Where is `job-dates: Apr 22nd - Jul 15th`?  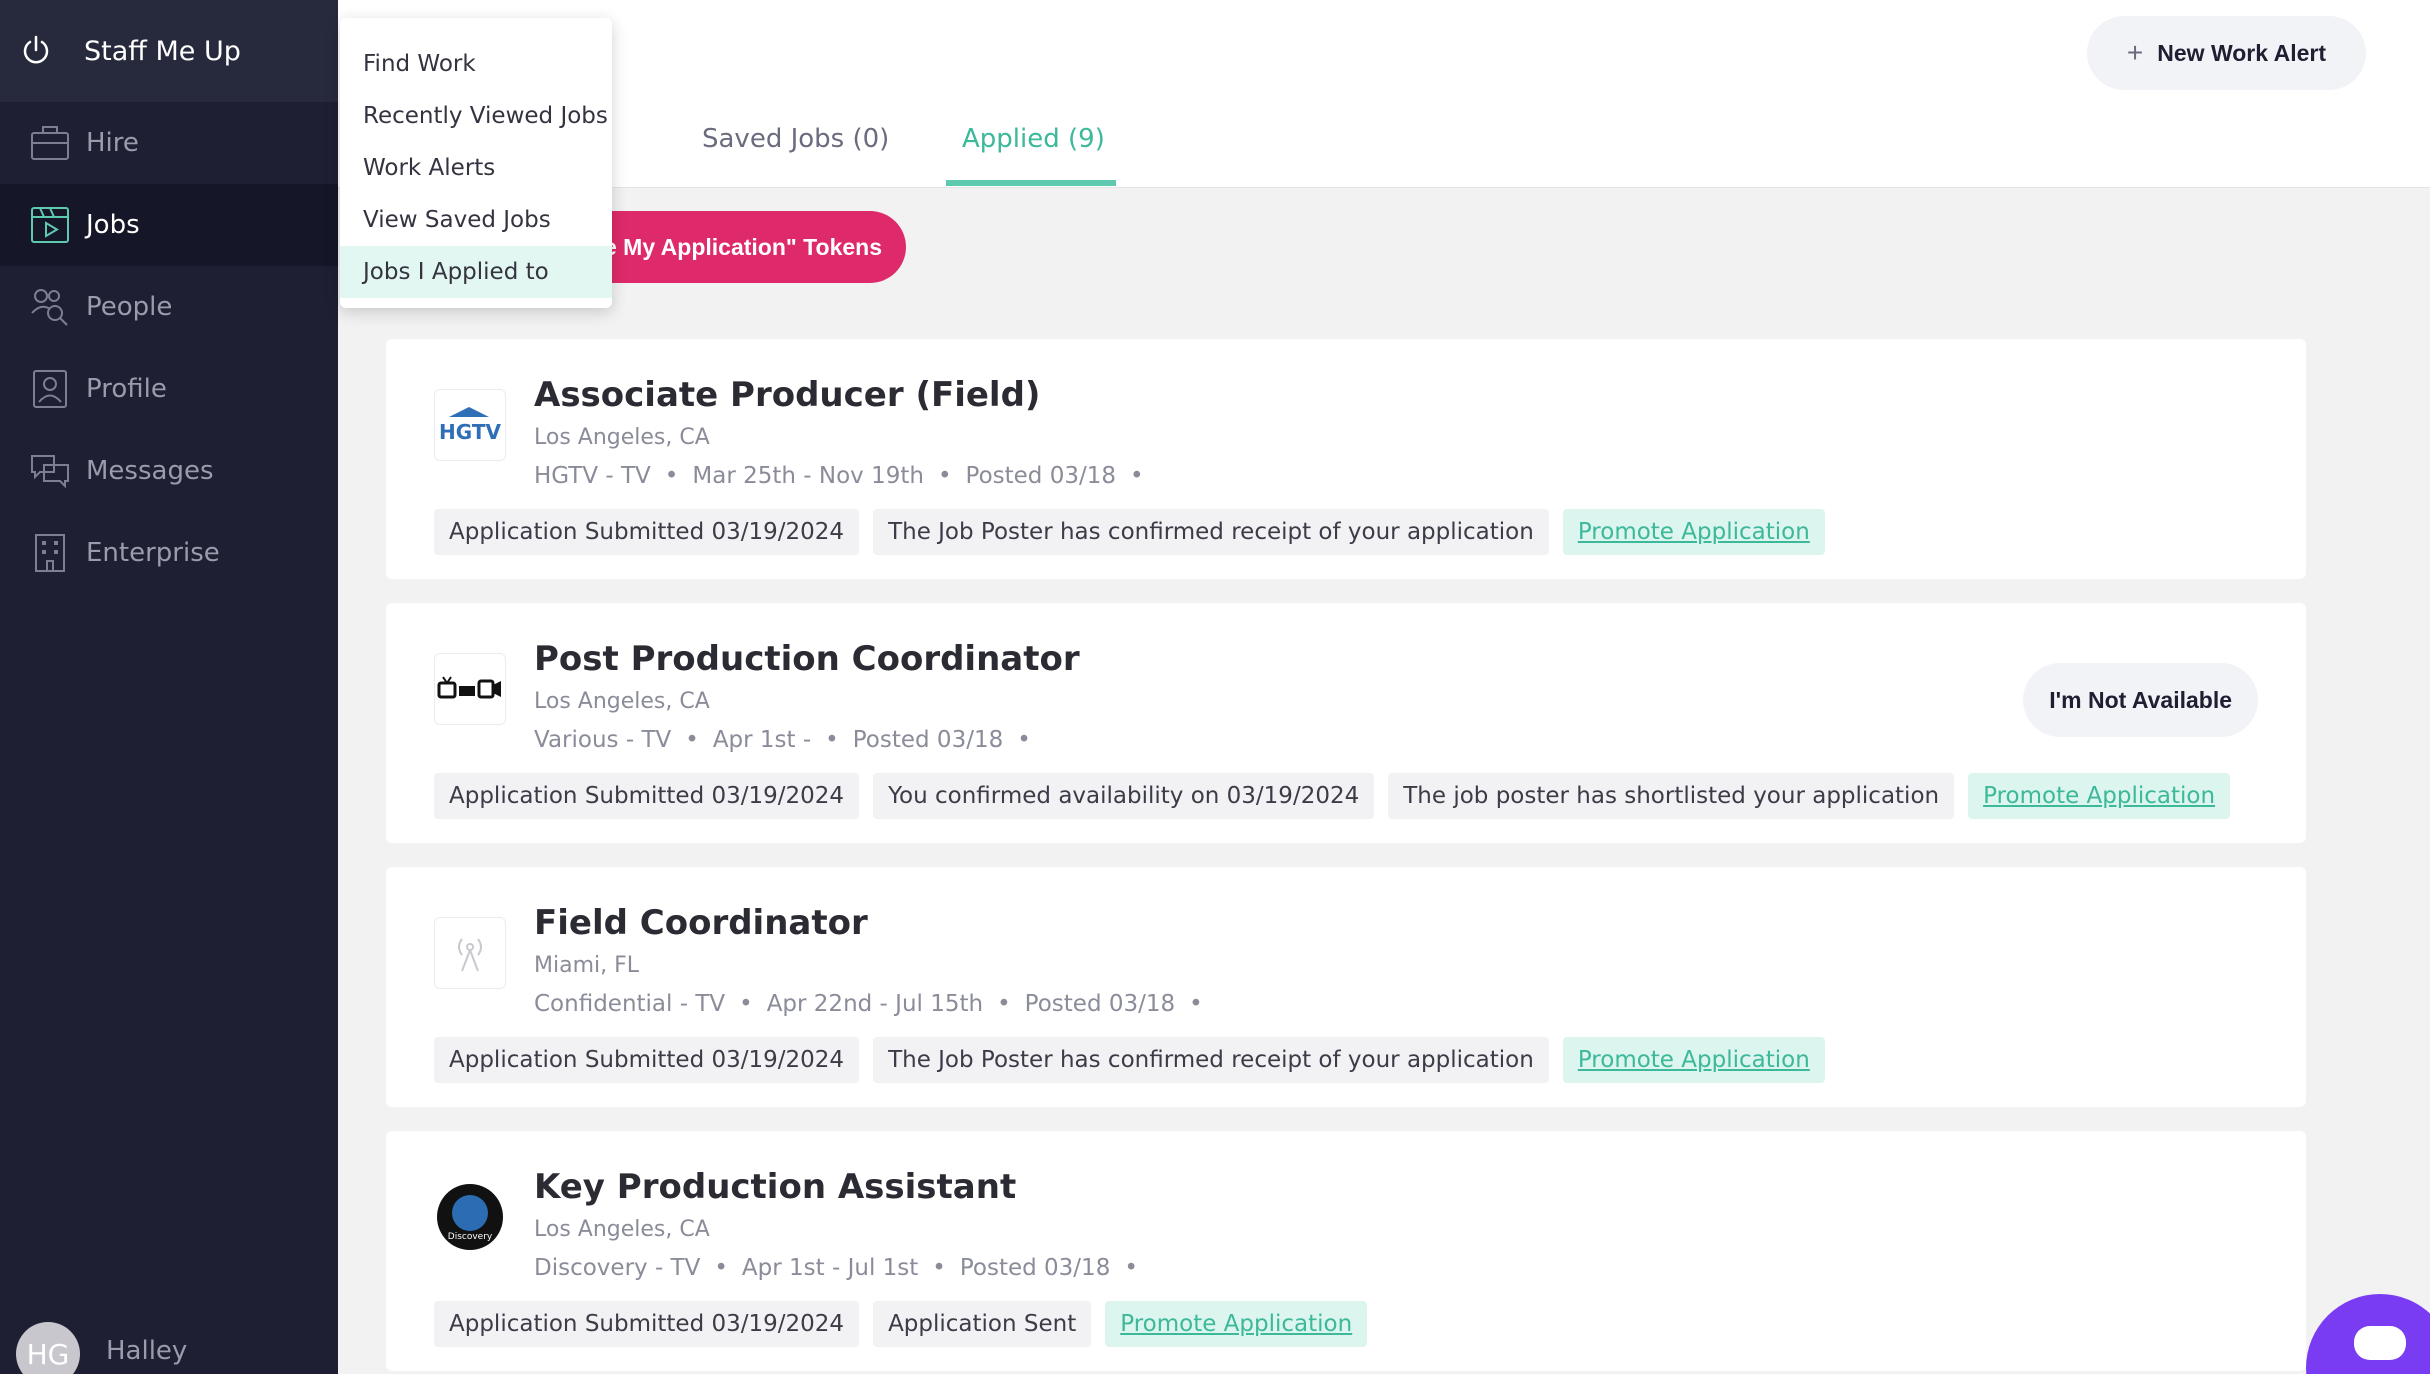
job-dates: Apr 22nd - Jul 15th is located at coordinates (875, 1004).